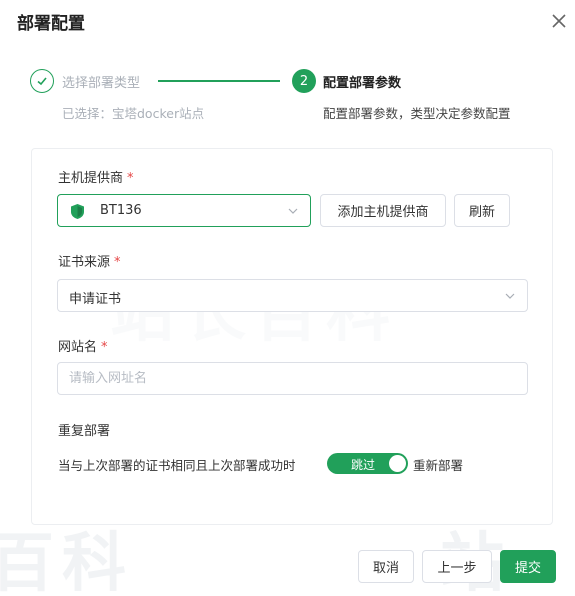 This screenshot has height=596, width=575. What do you see at coordinates (292, 295) in the screenshot?
I see `cert-source-select: 申请证书` at bounding box center [292, 295].